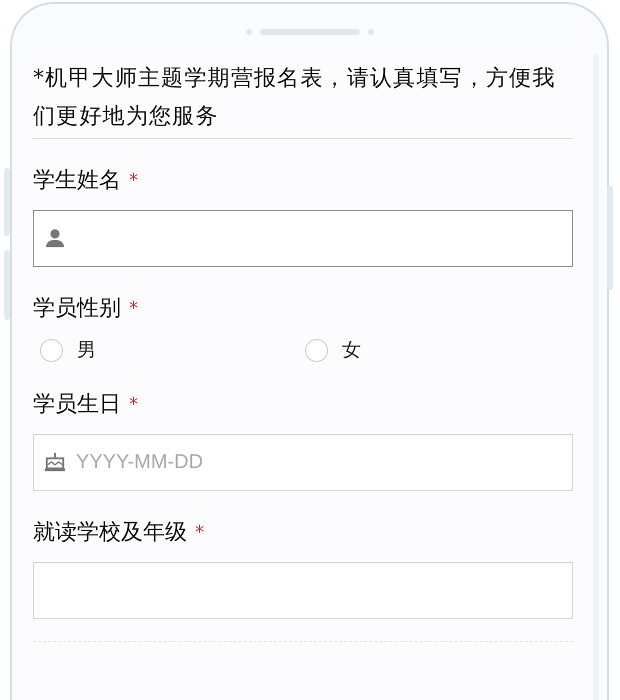  What do you see at coordinates (110, 533) in the screenshot?
I see `field-label: 就读学校及年级` at bounding box center [110, 533].